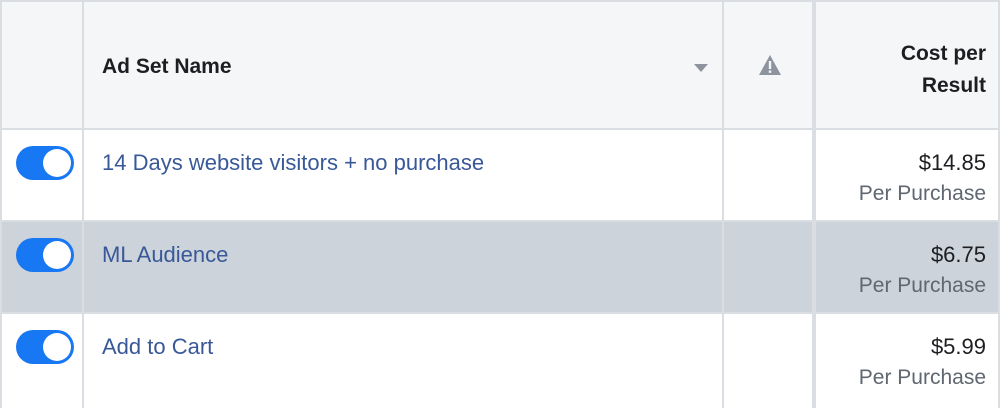  I want to click on header-cost-per-result: Cost per Result, so click(907, 65).